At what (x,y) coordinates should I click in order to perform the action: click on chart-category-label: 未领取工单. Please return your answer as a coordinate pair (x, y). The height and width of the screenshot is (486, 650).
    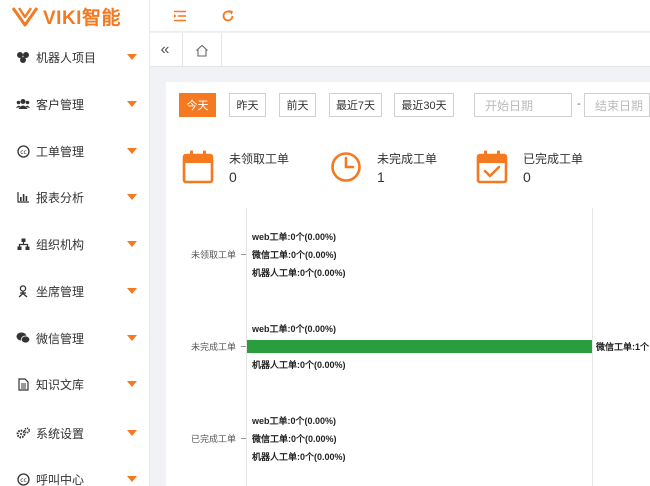
    Looking at the image, I should click on (213, 255).